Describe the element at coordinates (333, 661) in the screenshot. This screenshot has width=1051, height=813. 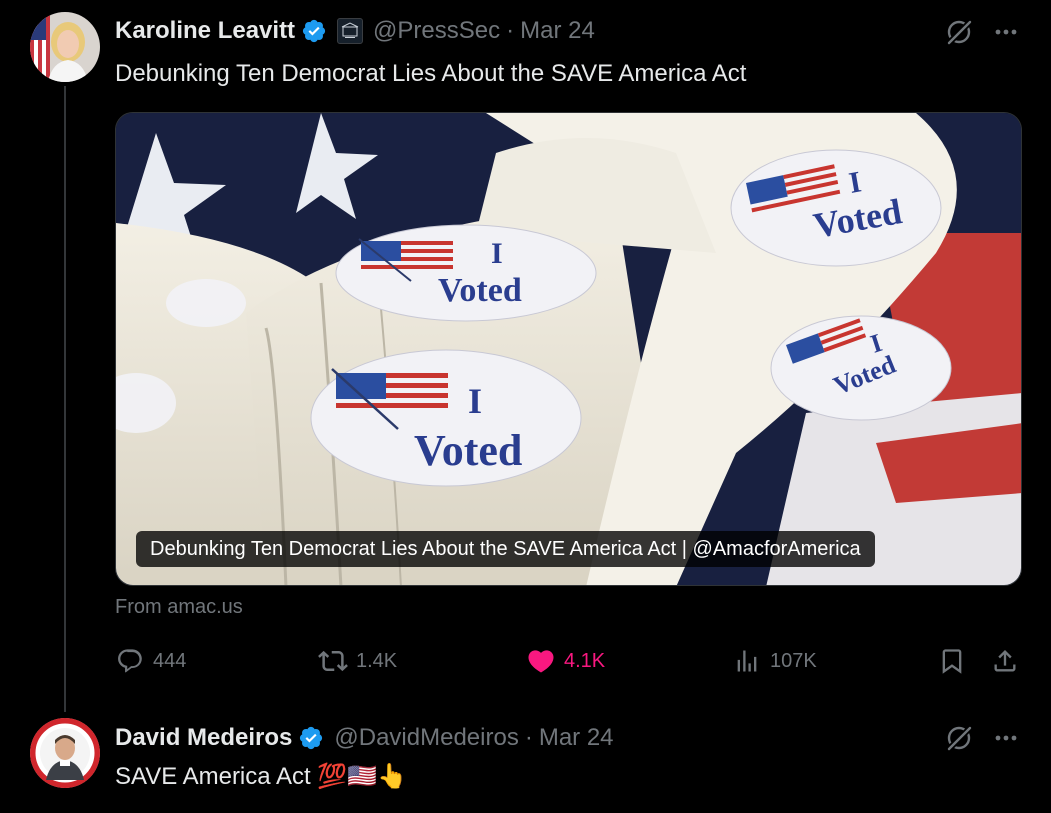
I see `repost-icon` at that location.